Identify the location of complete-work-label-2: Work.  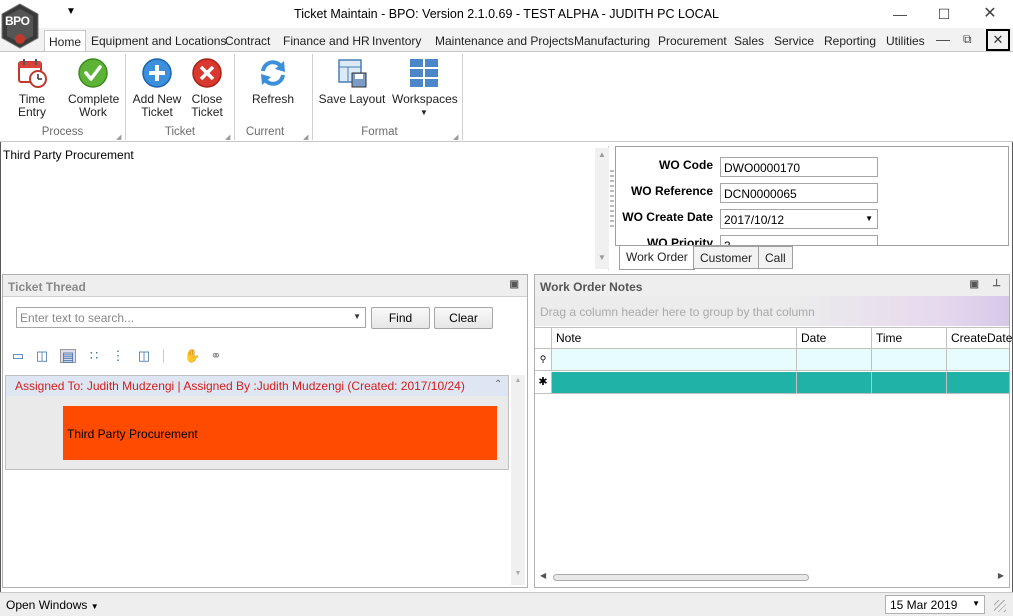
(93, 112).